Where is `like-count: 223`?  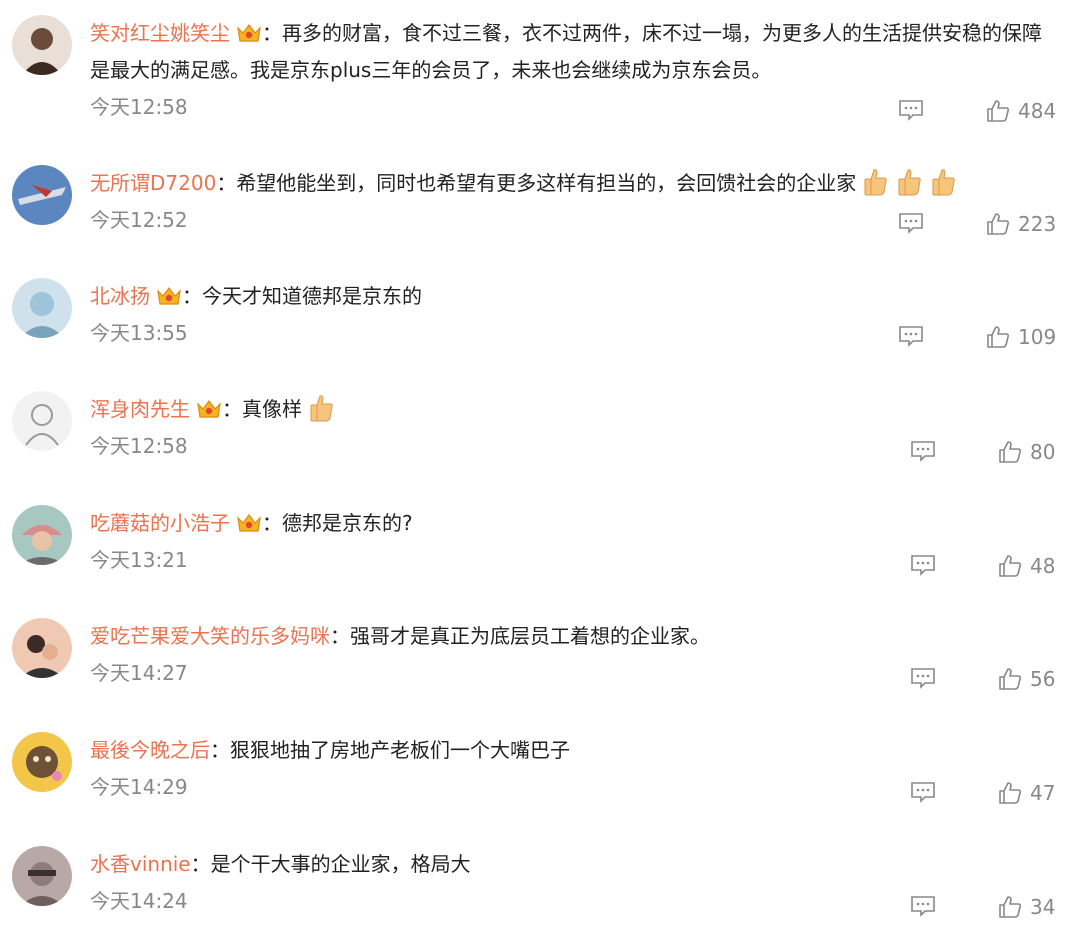 like-count: 223 is located at coordinates (1037, 224).